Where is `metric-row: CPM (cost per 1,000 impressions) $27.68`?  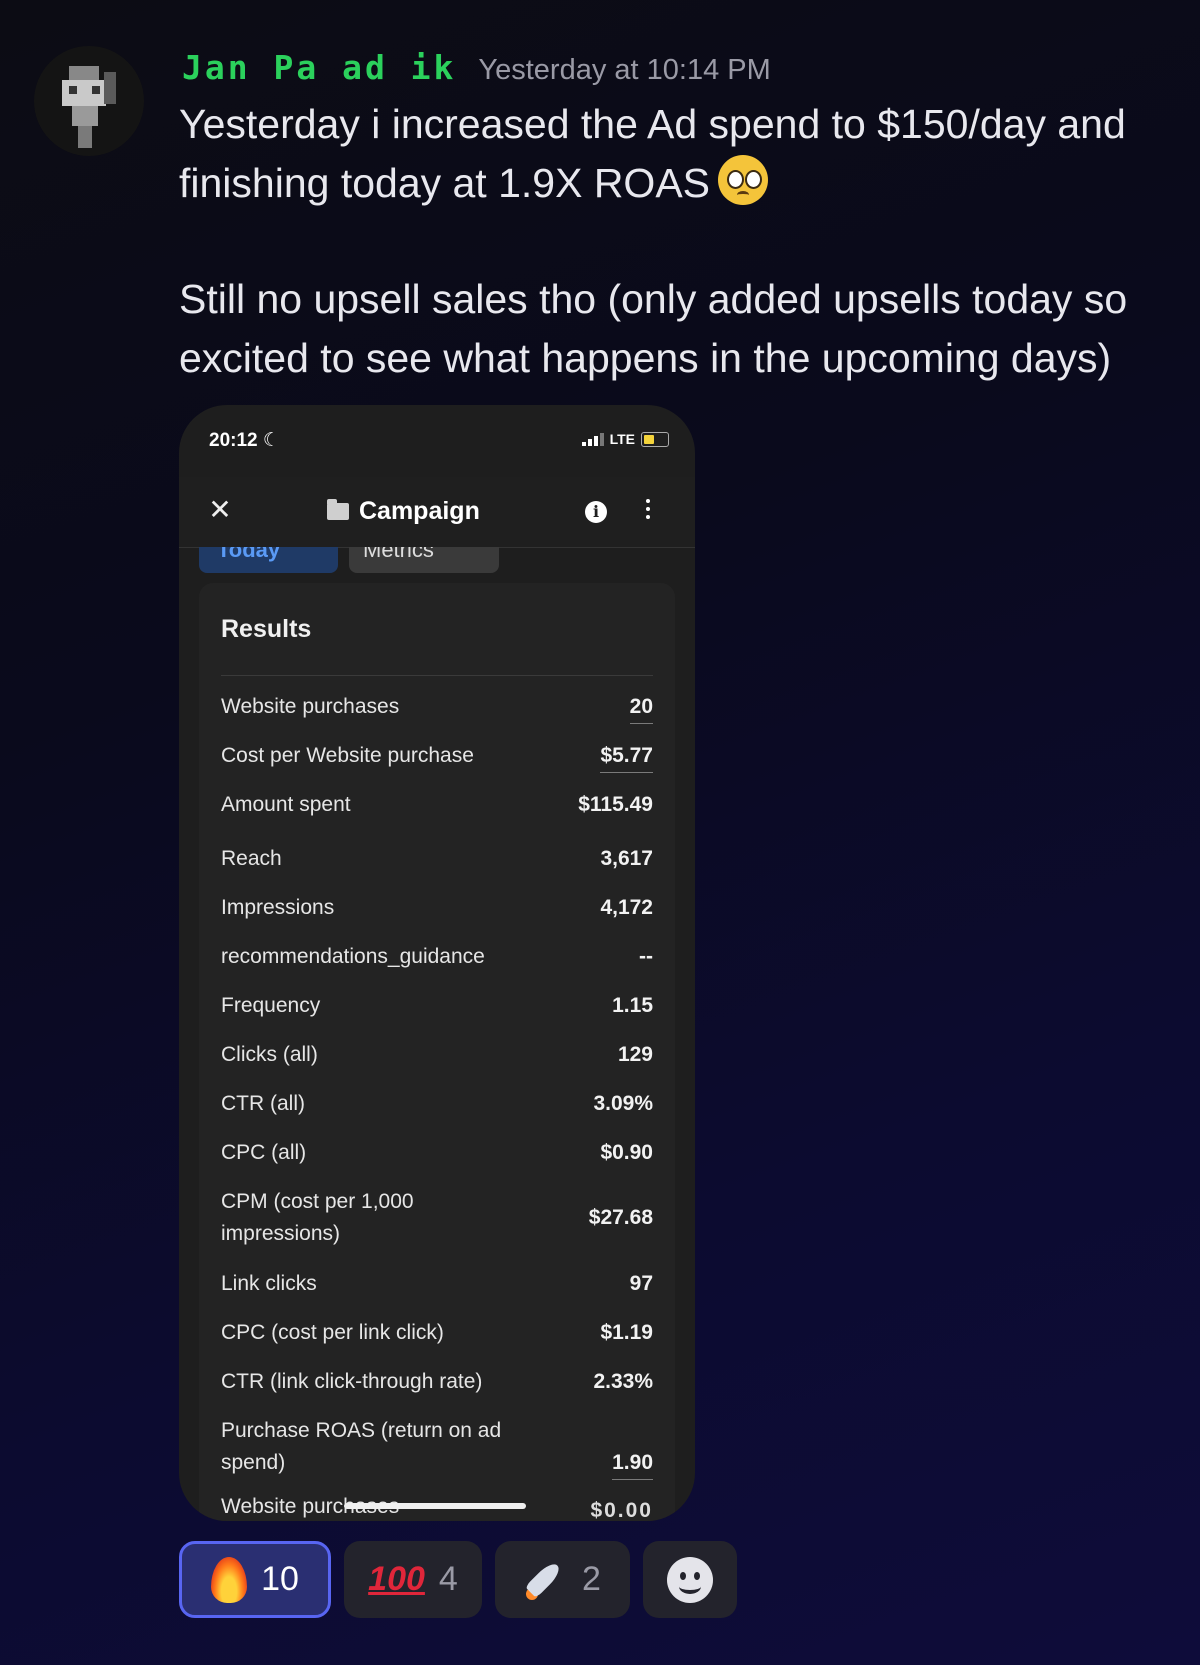
metric-row: CPM (cost per 1,000 impressions) $27.68 is located at coordinates (437, 1219).